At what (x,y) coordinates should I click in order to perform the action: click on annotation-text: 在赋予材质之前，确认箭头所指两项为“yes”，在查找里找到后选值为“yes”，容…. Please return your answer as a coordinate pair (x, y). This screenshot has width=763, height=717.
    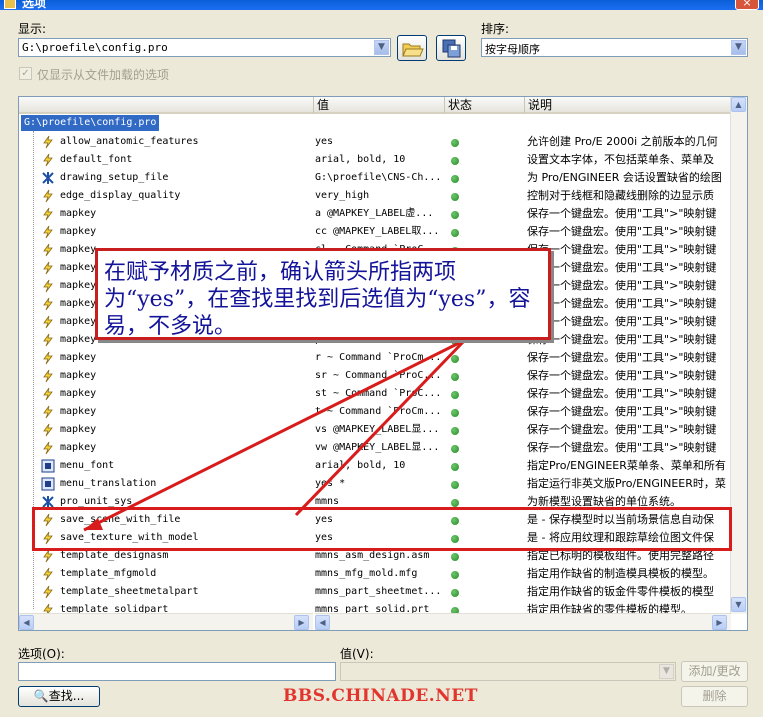
    Looking at the image, I should click on (317, 299).